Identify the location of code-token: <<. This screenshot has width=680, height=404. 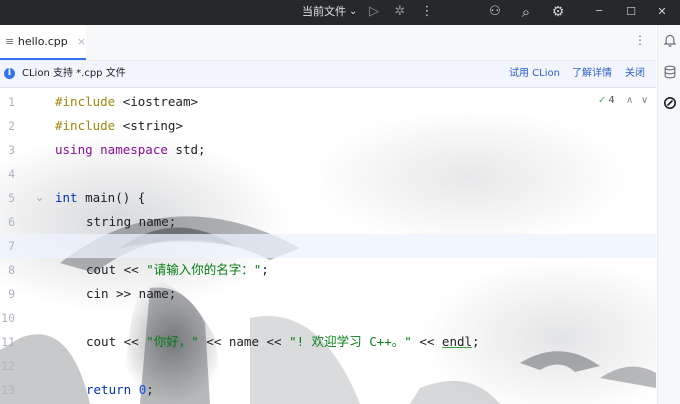
(426, 341).